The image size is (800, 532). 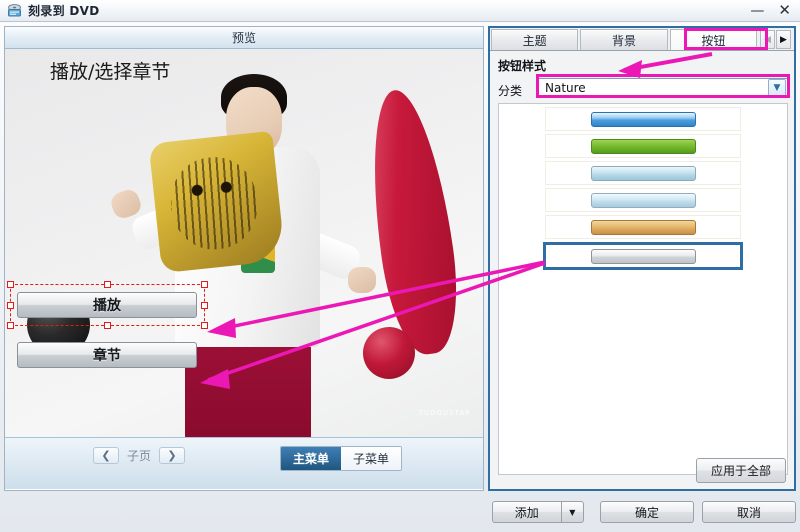 I want to click on style-swatch-blue, so click(x=643, y=119).